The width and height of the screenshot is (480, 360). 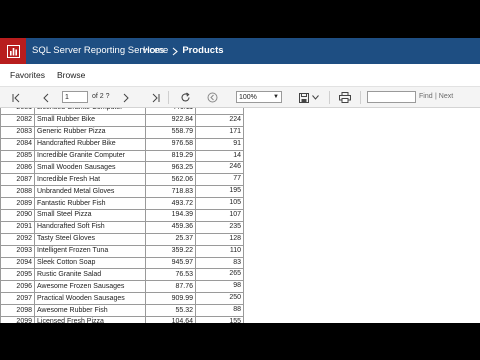 What do you see at coordinates (90, 144) in the screenshot?
I see `product-name-cell: Handcrafted Rubber Bike` at bounding box center [90, 144].